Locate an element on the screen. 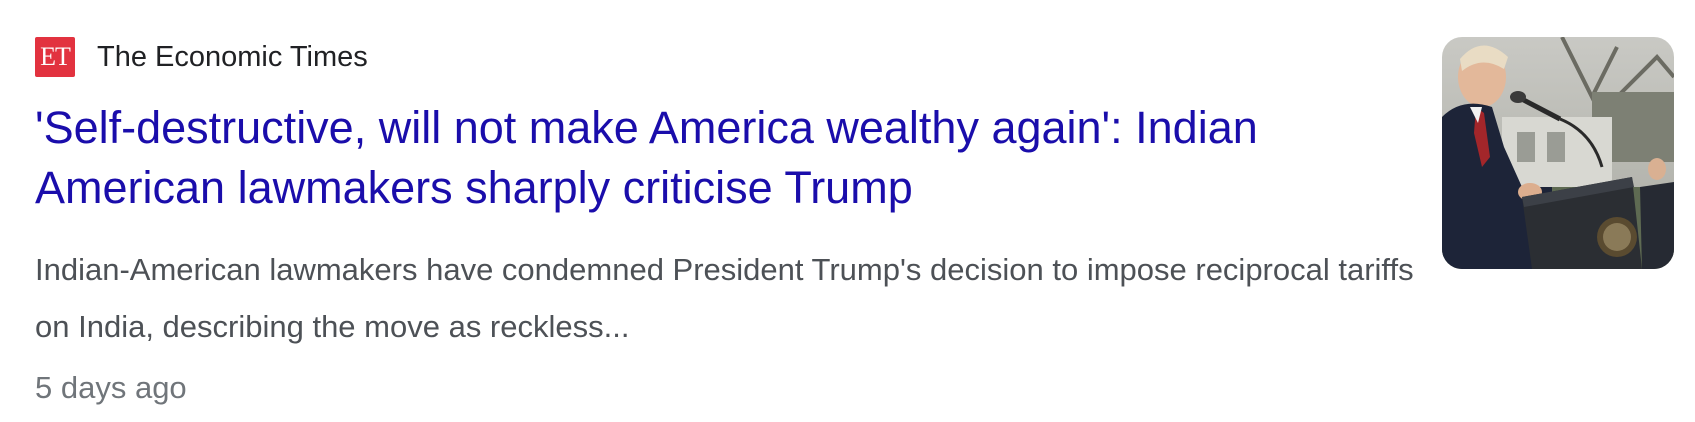 Image resolution: width=1695 pixels, height=422 pixels. source-row: ET The Economic Times is located at coordinates (201, 57).